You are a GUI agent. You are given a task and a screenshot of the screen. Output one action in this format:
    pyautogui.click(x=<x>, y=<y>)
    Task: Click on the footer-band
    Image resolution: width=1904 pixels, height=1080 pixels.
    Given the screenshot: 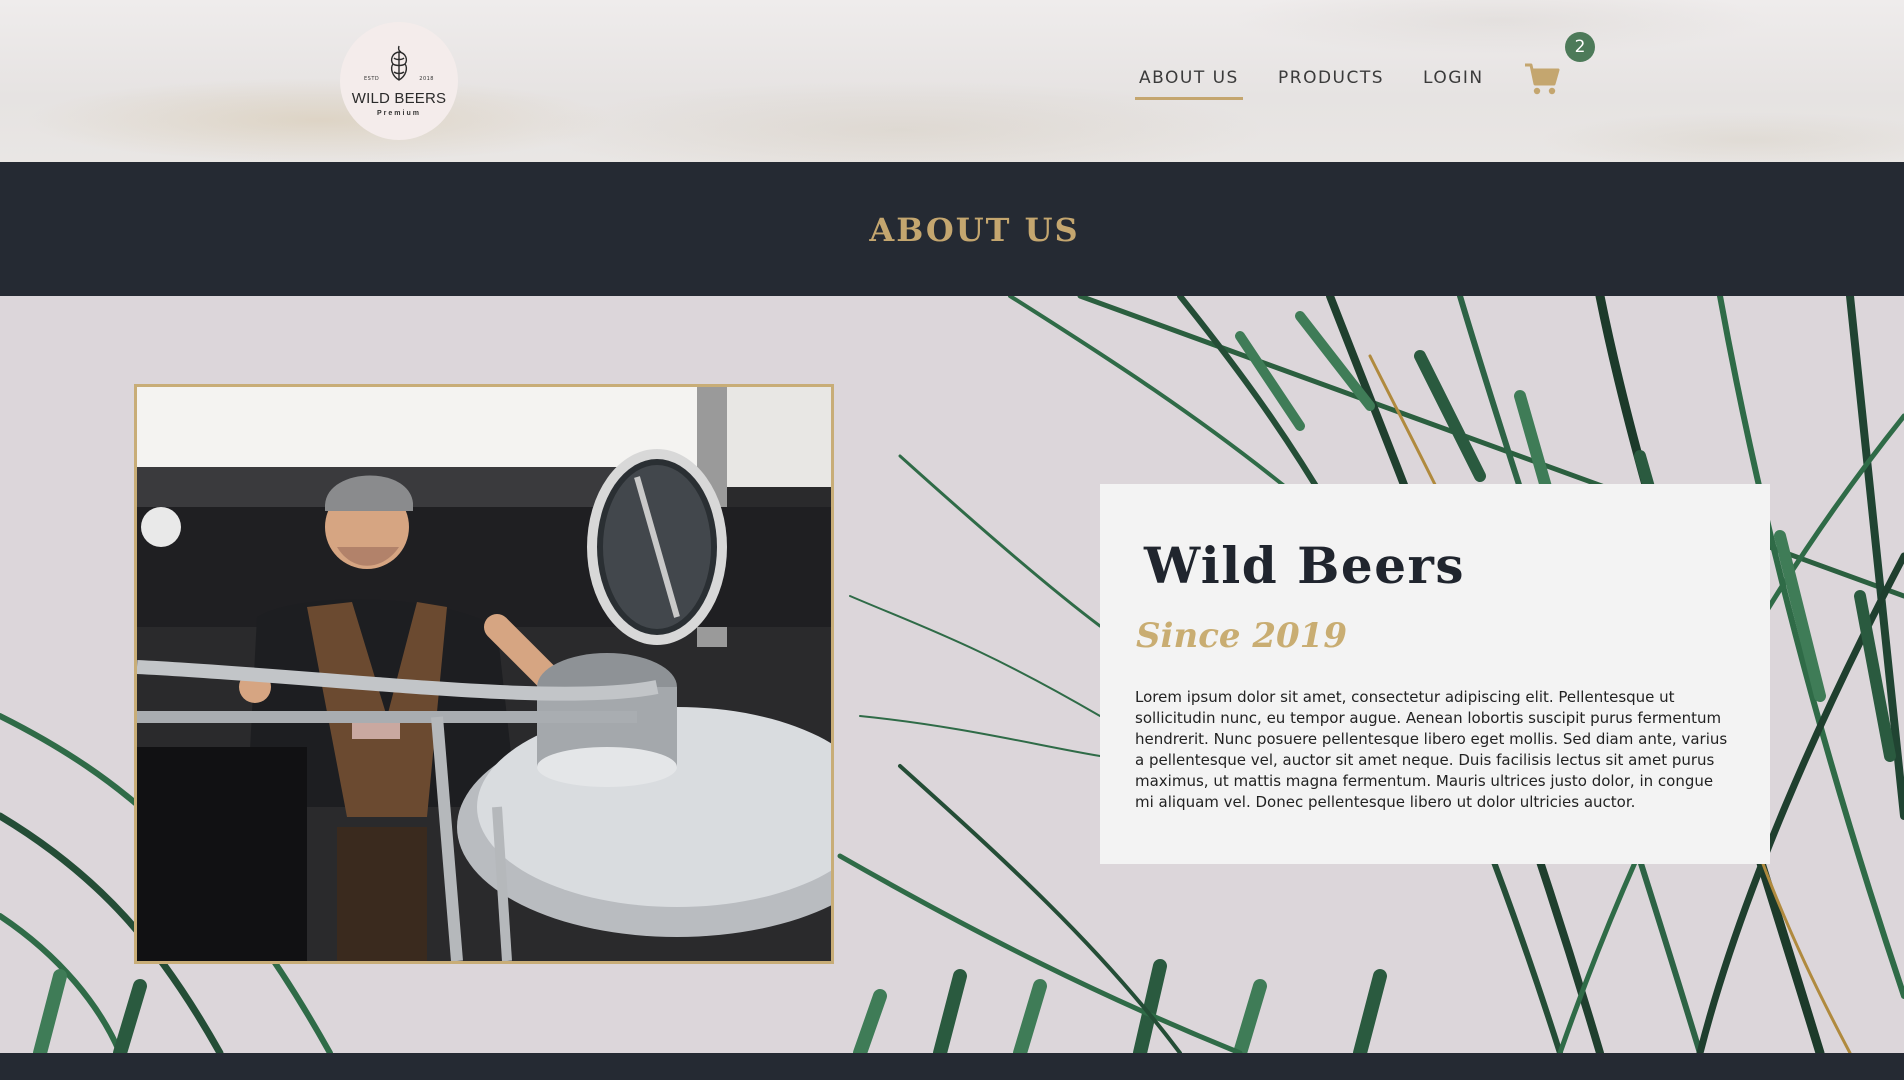 What is the action you would take?
    pyautogui.click(x=952, y=1066)
    